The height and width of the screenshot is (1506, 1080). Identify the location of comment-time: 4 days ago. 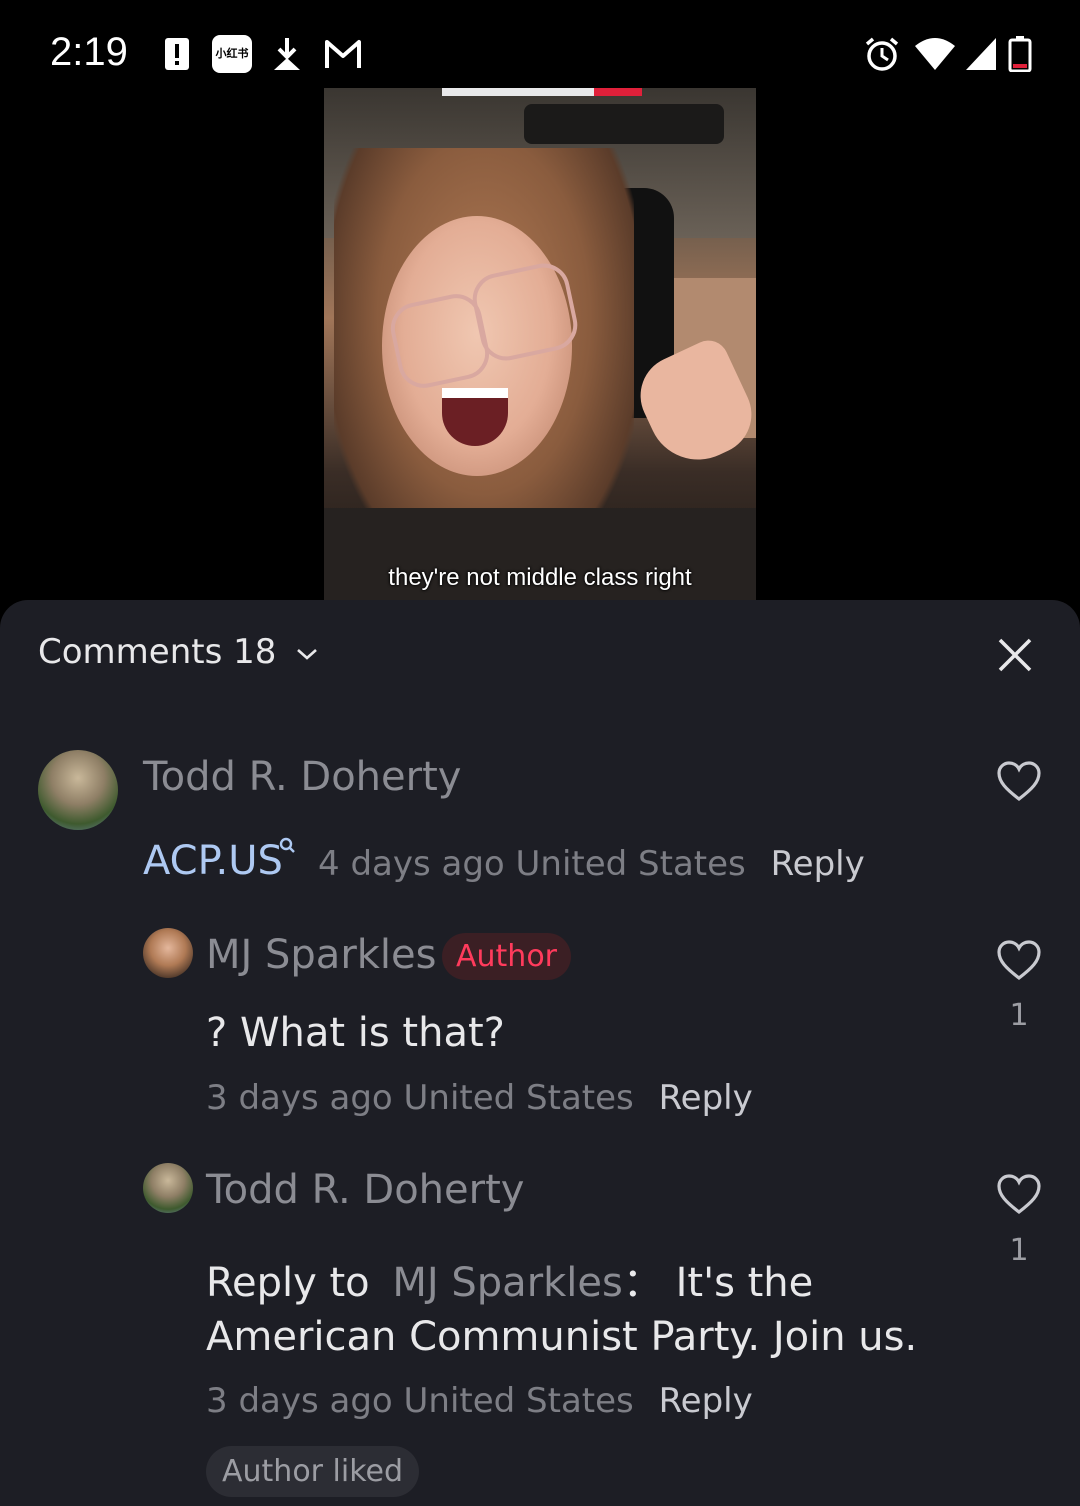
(411, 864).